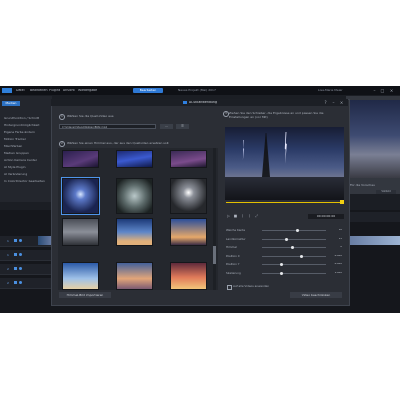 Image resolution: width=400 pixels, height=400 pixels. What do you see at coordinates (342, 202) in the screenshot?
I see `split-handle` at bounding box center [342, 202].